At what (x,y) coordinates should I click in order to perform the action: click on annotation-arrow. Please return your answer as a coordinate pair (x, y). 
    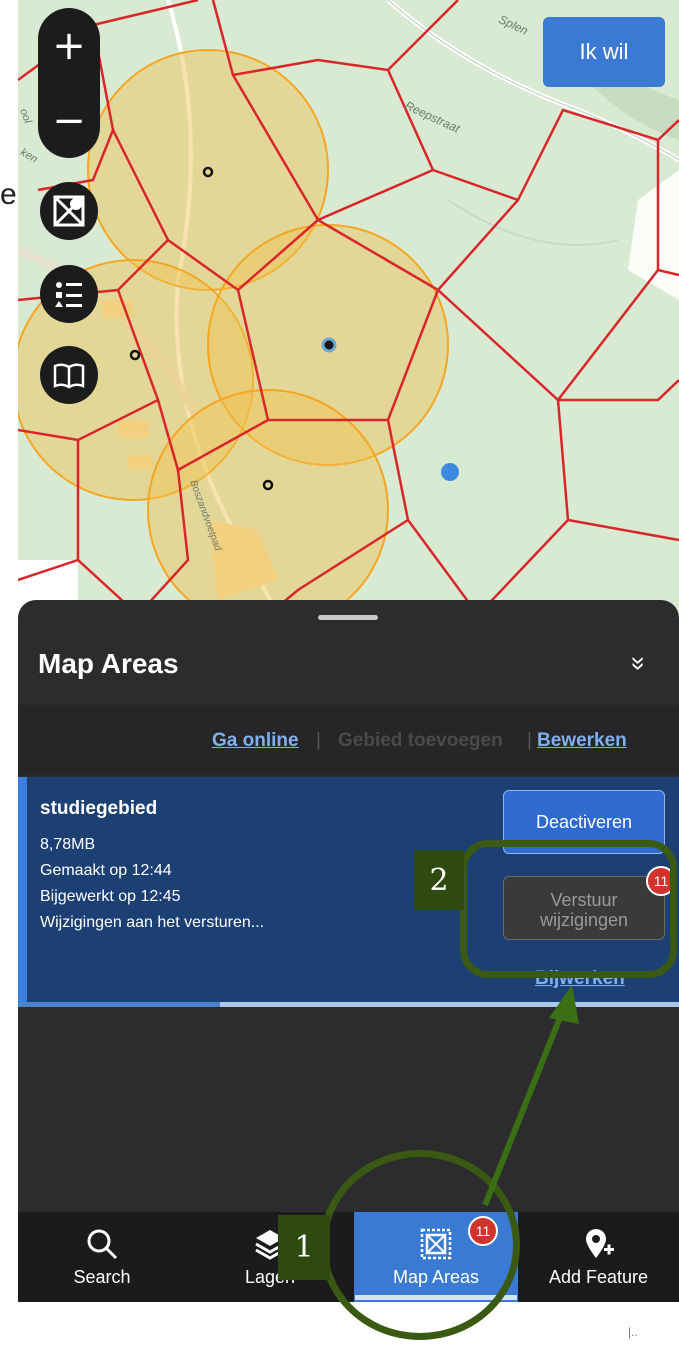
    Looking at the image, I should click on (530, 1096).